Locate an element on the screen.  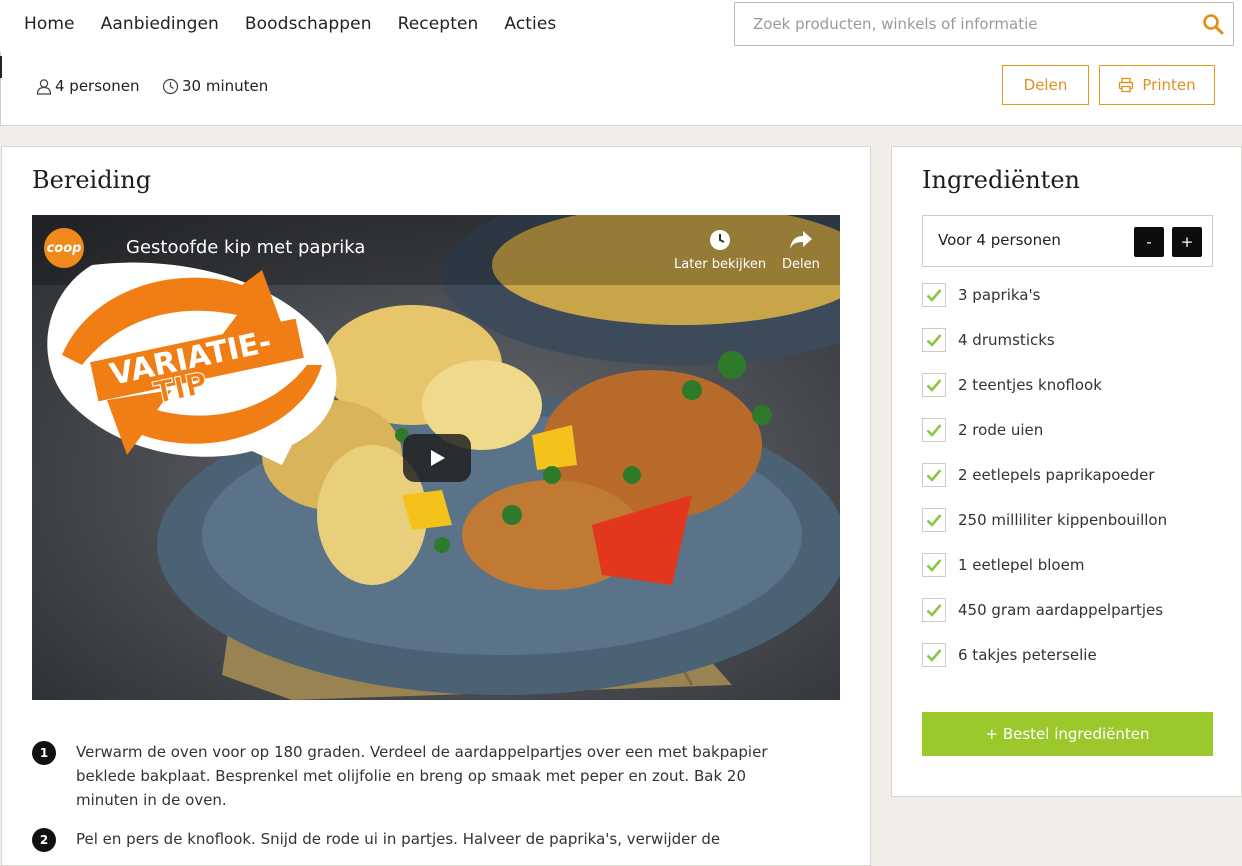
person-icon is located at coordinates (44, 86).